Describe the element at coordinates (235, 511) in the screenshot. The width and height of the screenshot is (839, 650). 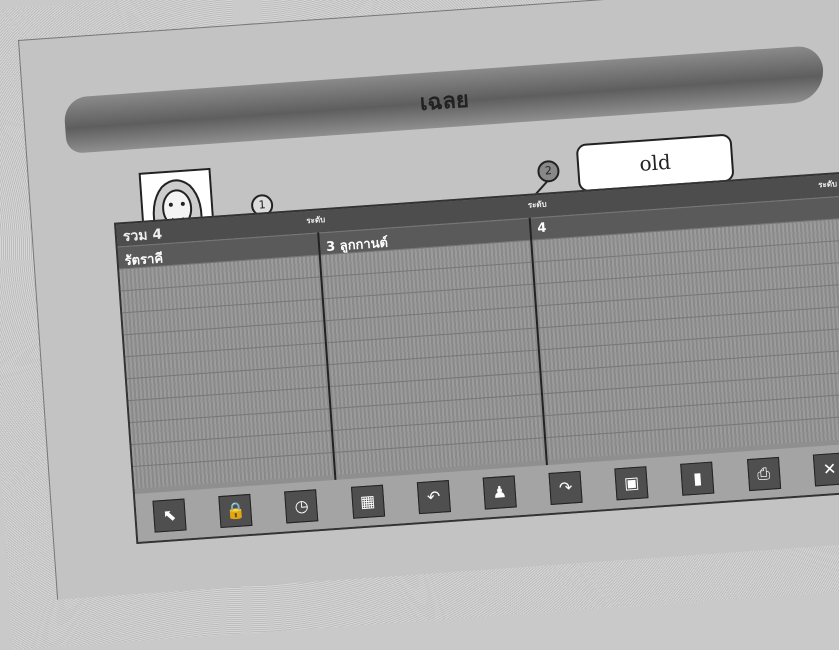
I see `lock-icon: 🔒` at that location.